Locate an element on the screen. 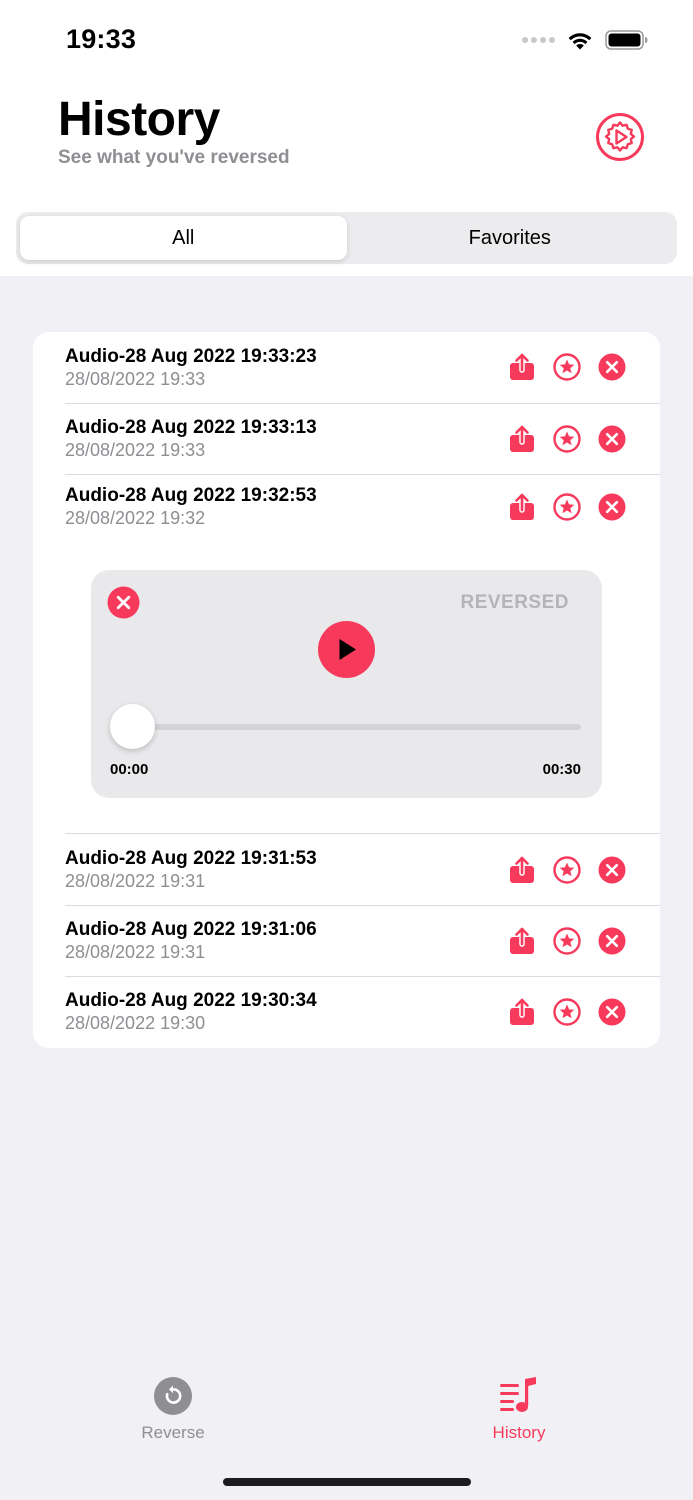  recording-date: 28/08/2022 19:30 is located at coordinates (135, 1023).